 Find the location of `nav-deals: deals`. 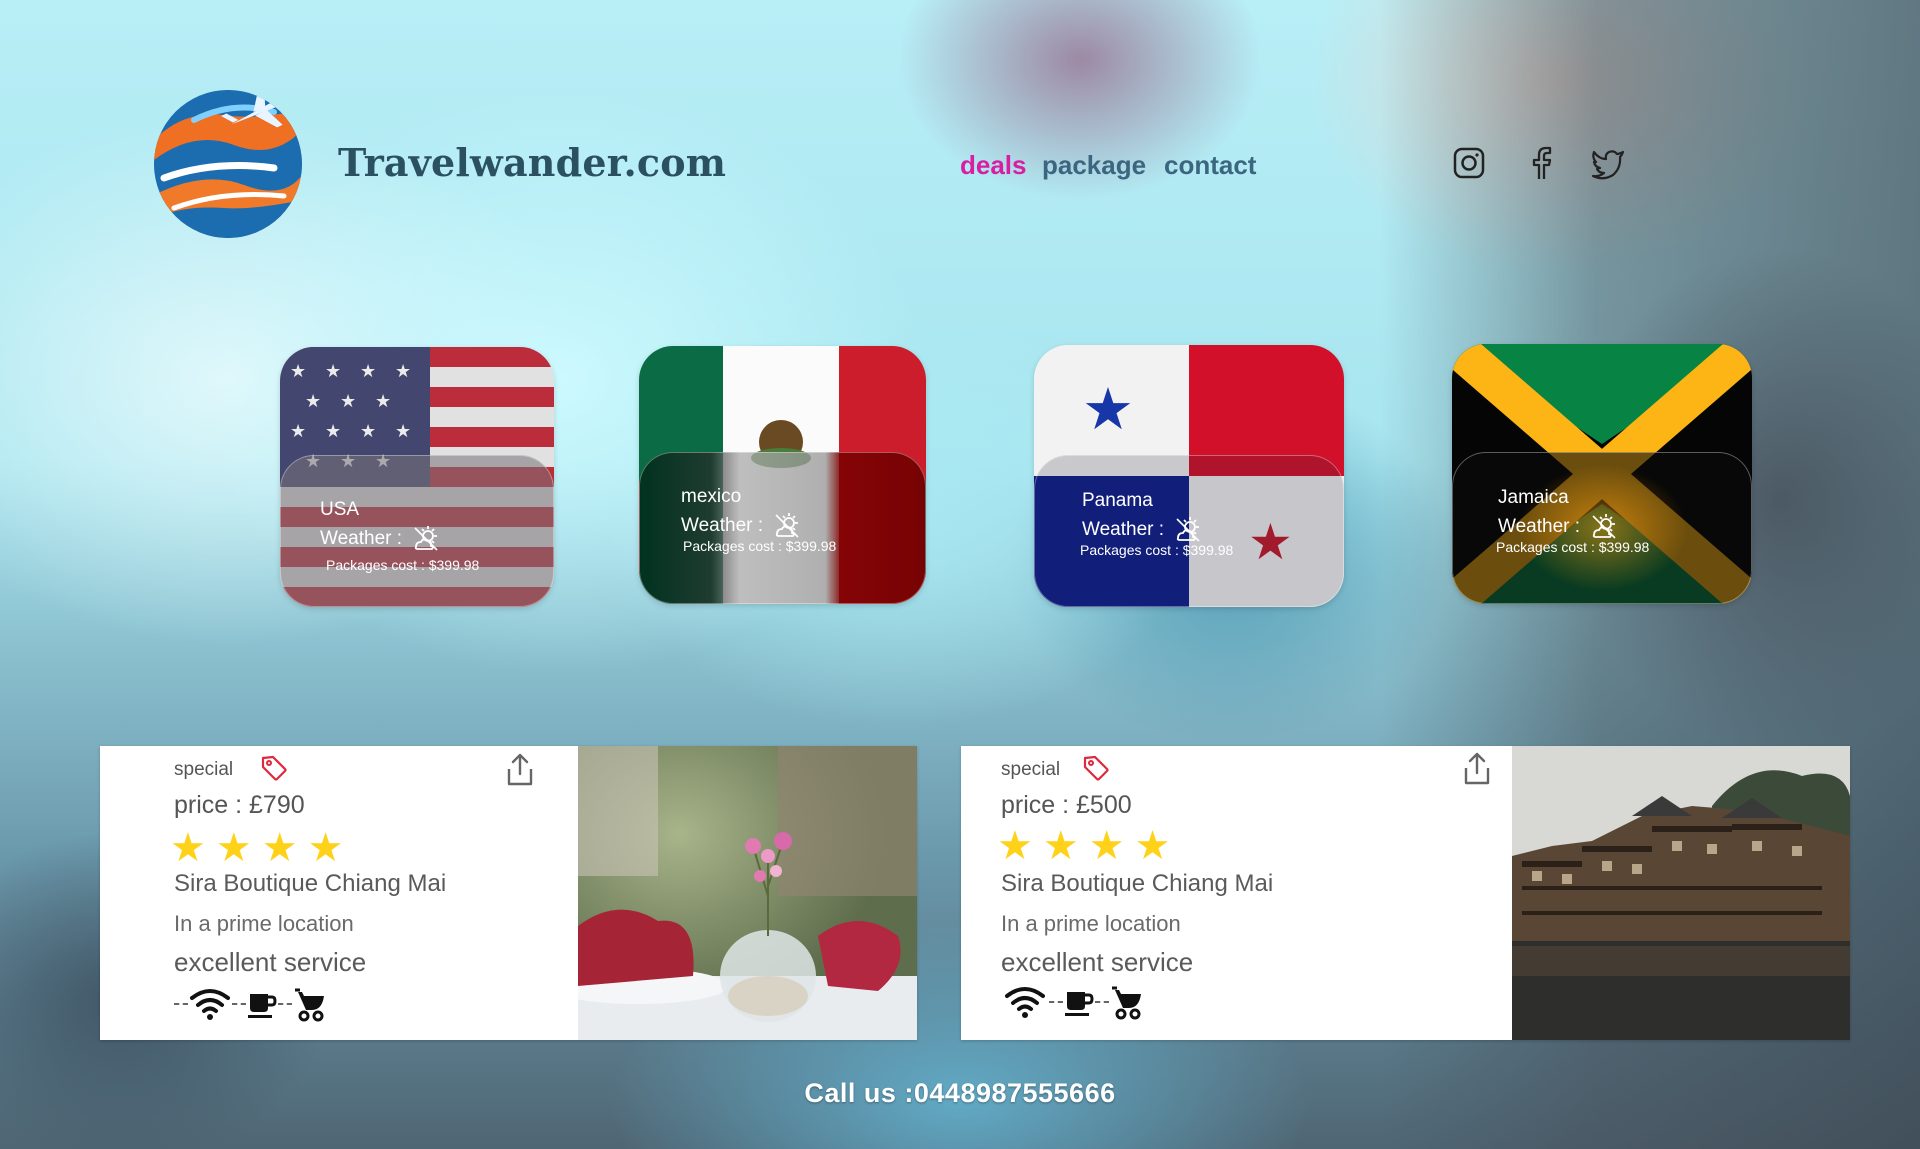

nav-deals: deals is located at coordinates (993, 165).